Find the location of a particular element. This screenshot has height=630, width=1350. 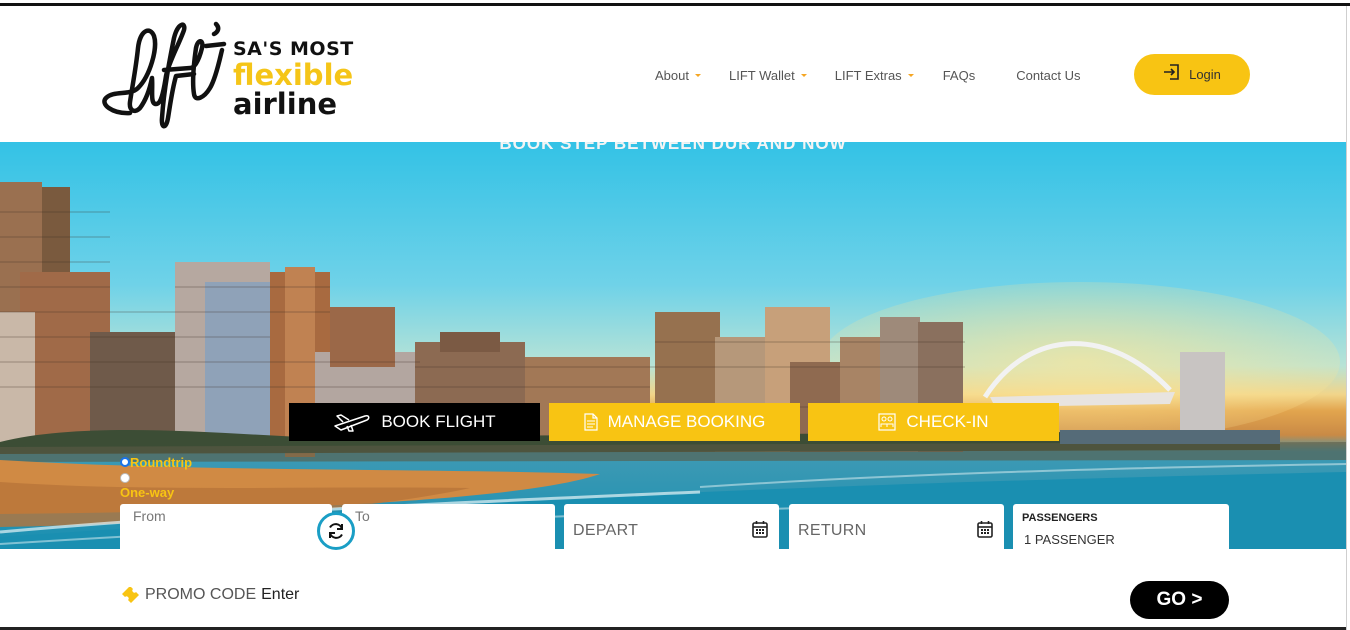

trip-label: One-way is located at coordinates (147, 492).